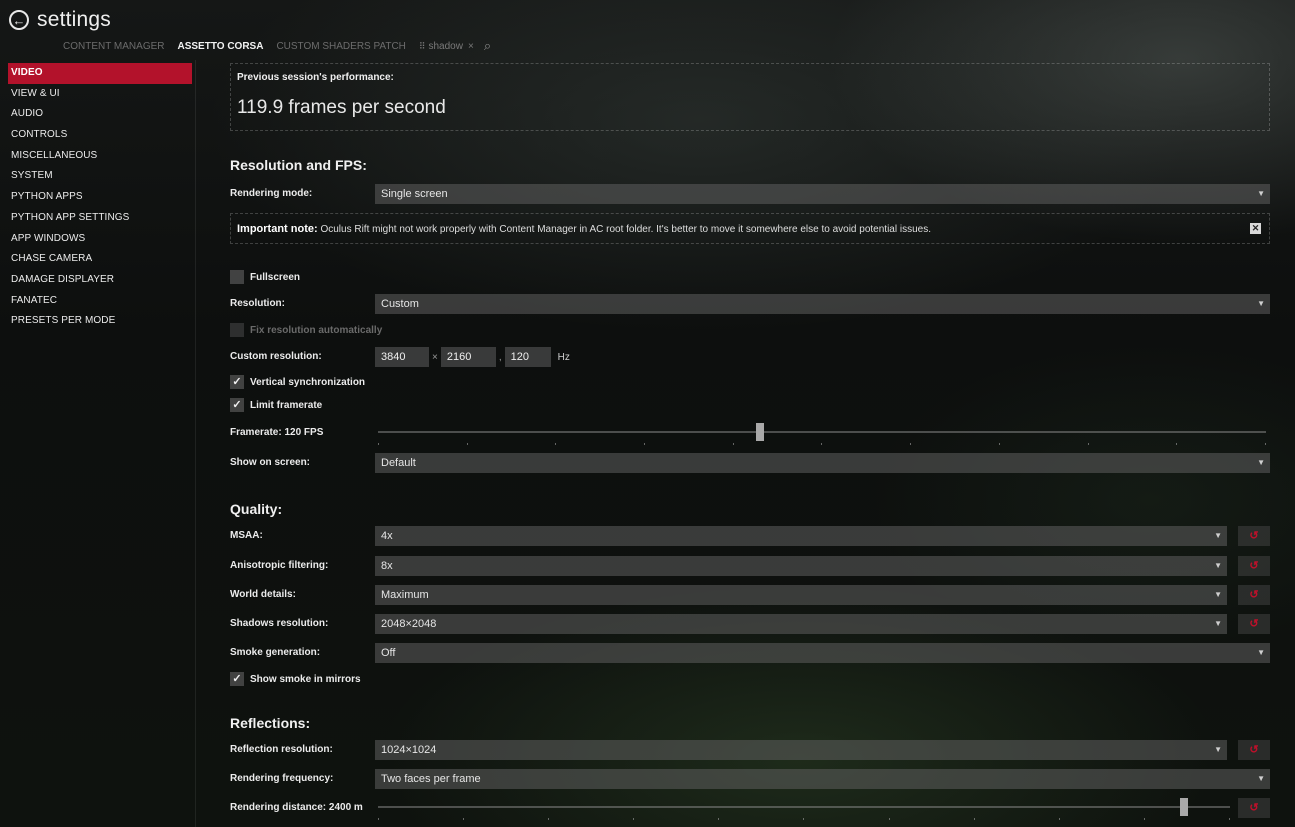 The width and height of the screenshot is (1295, 827). I want to click on width-input: 3840, so click(402, 357).